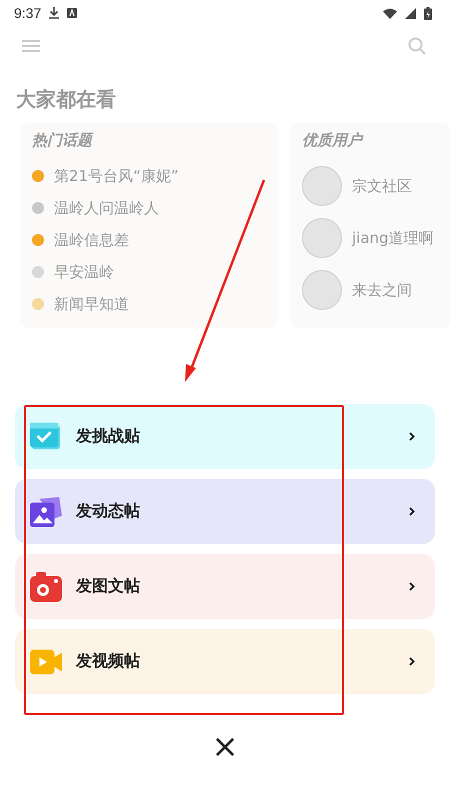  I want to click on topic-item: 早安温岭, so click(84, 272).